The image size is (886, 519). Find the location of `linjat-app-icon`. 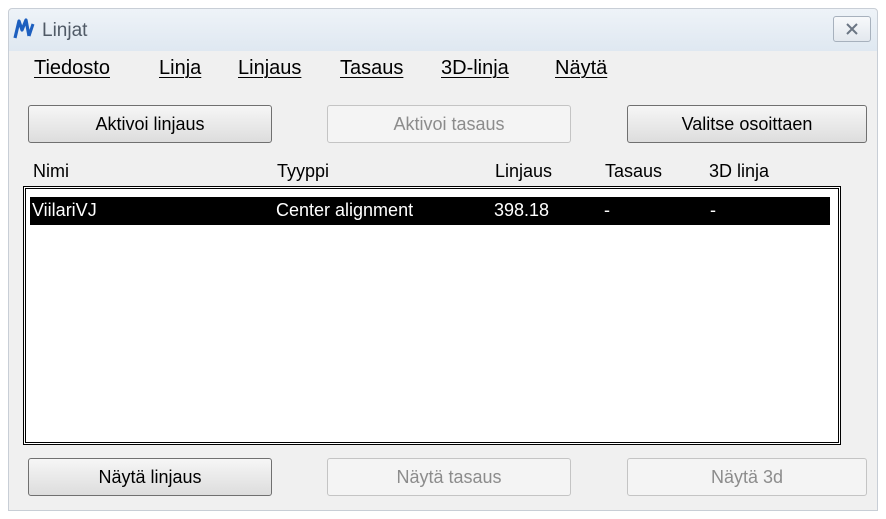

linjat-app-icon is located at coordinates (24, 28).